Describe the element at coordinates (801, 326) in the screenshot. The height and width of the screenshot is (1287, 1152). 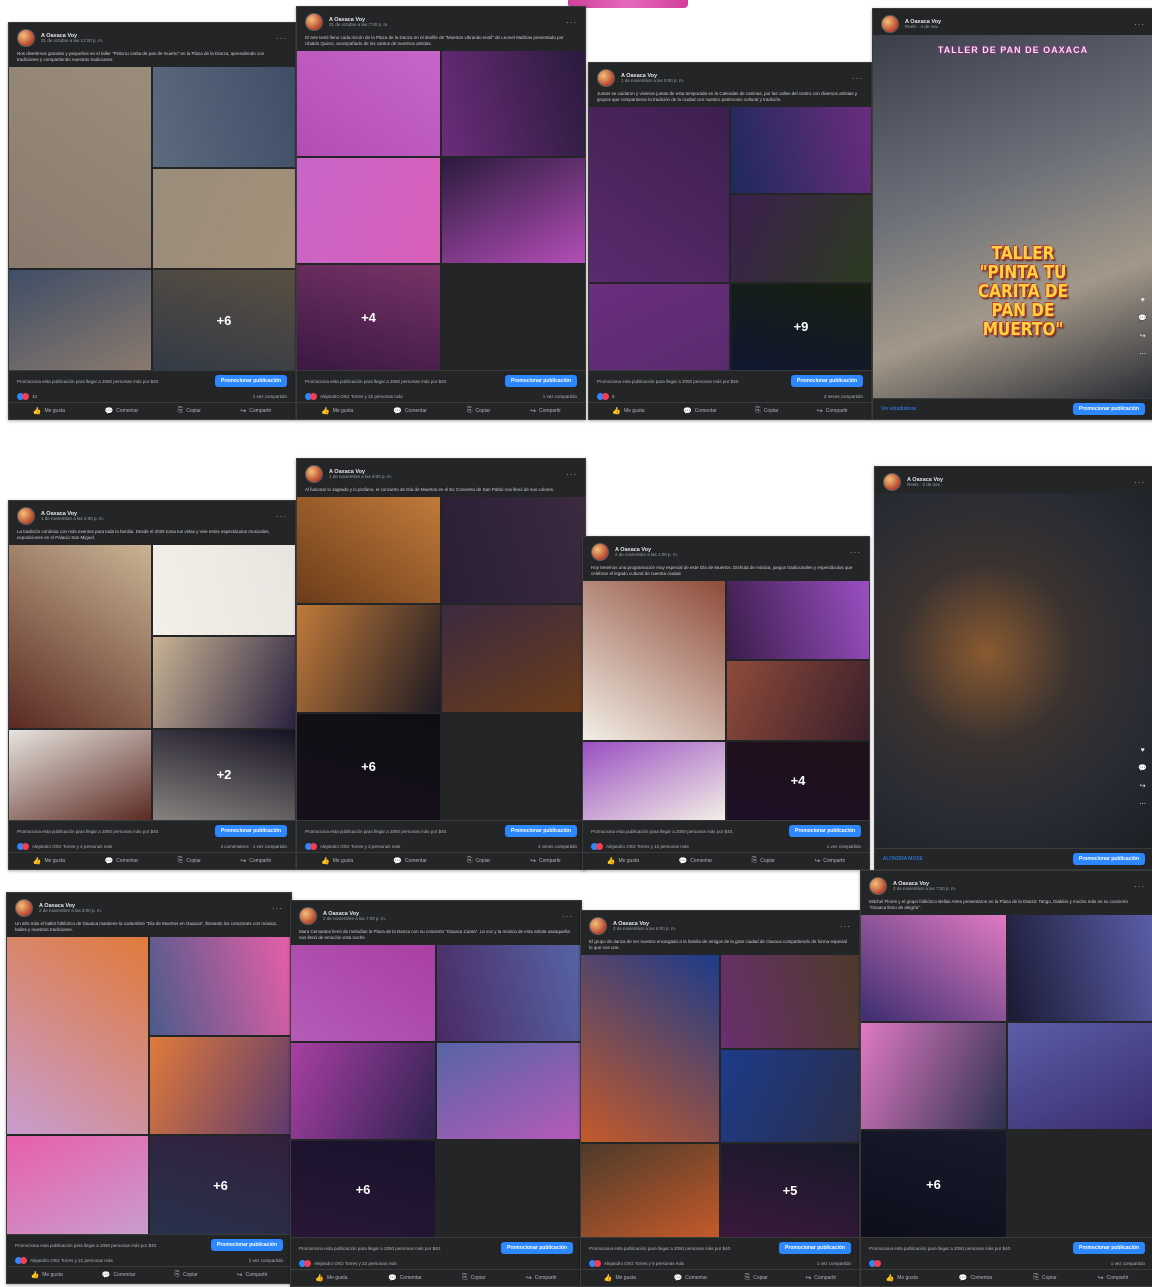
I see `post-photo: +9` at that location.